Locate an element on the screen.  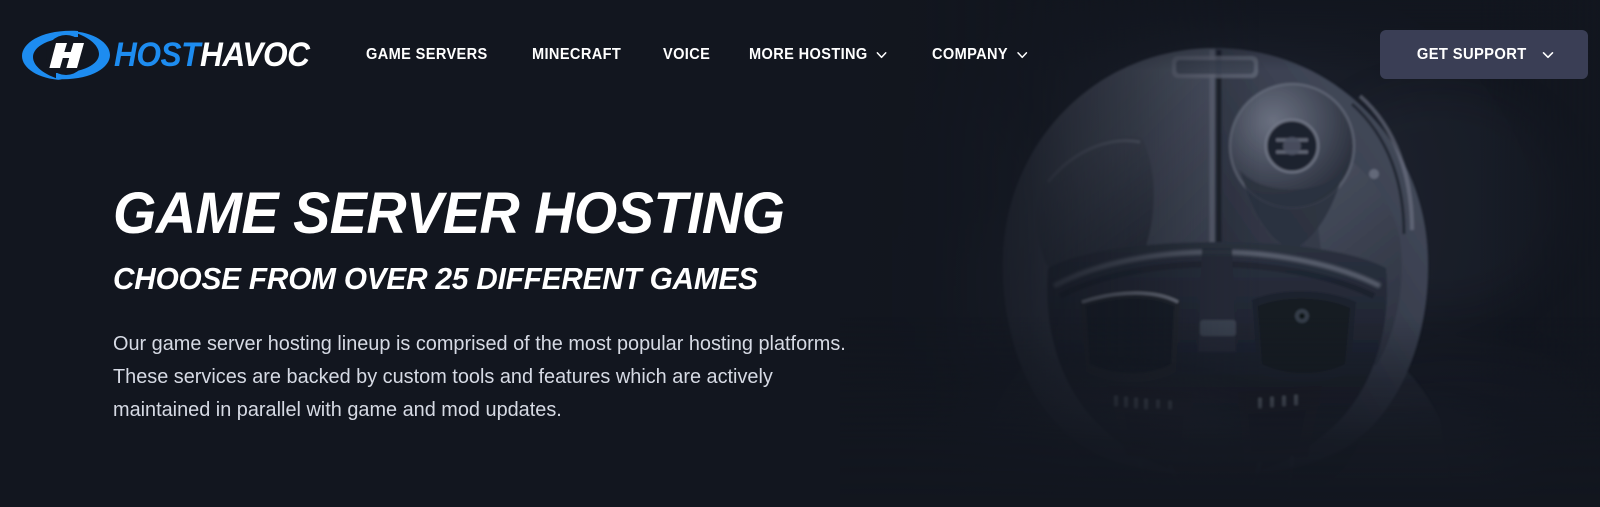
logo-word-host: HOST is located at coordinates (157, 55).